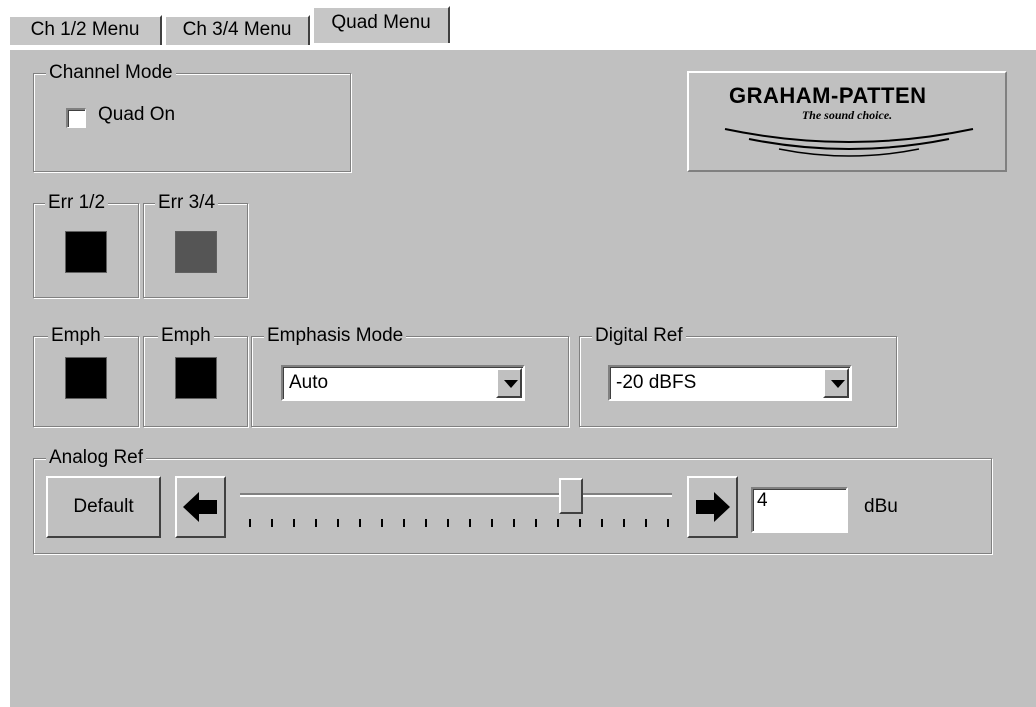  What do you see at coordinates (335, 336) in the screenshot?
I see `emphasis-mode-title: Emphasis Mode` at bounding box center [335, 336].